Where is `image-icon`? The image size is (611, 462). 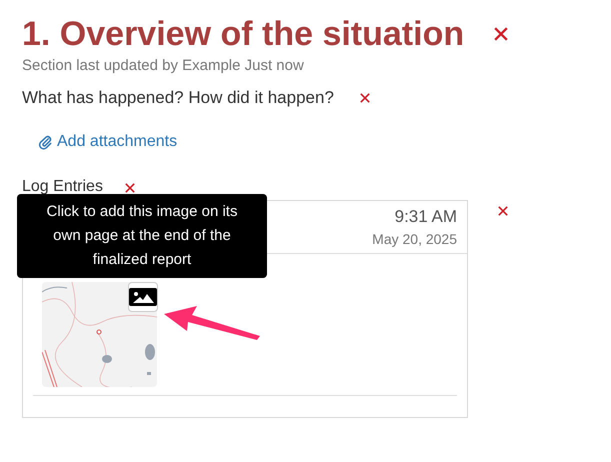 image-icon is located at coordinates (143, 297).